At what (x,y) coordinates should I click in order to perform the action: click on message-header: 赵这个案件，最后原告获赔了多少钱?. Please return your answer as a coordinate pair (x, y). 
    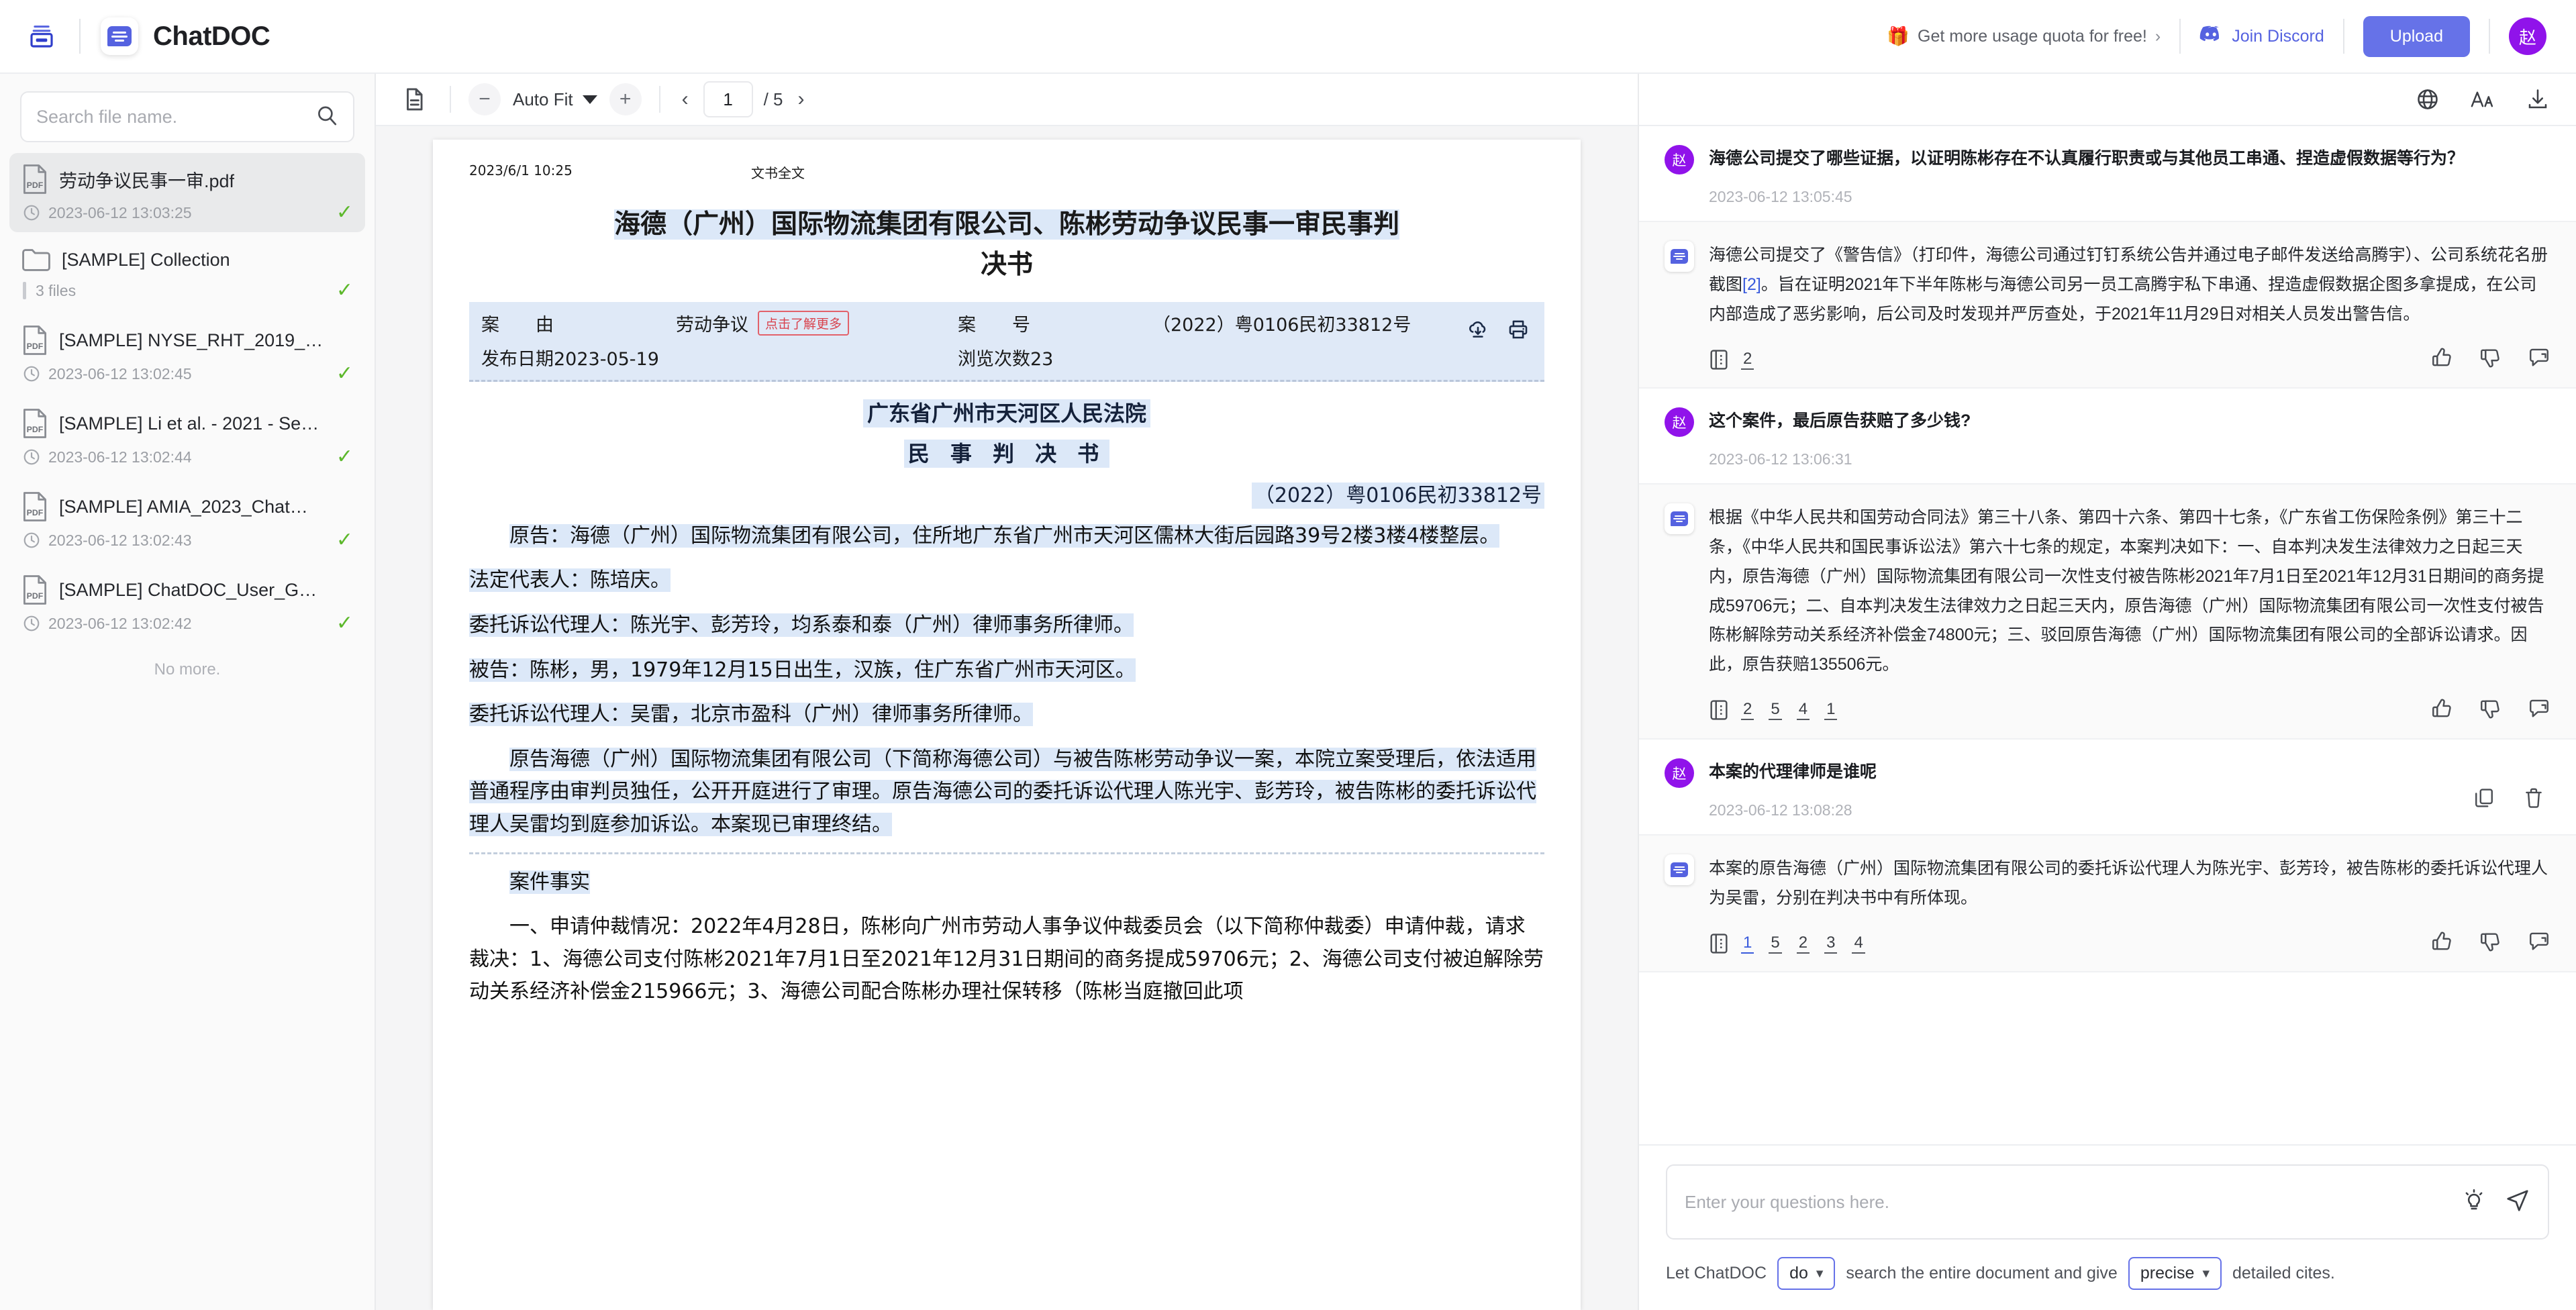
    Looking at the image, I should click on (2107, 422).